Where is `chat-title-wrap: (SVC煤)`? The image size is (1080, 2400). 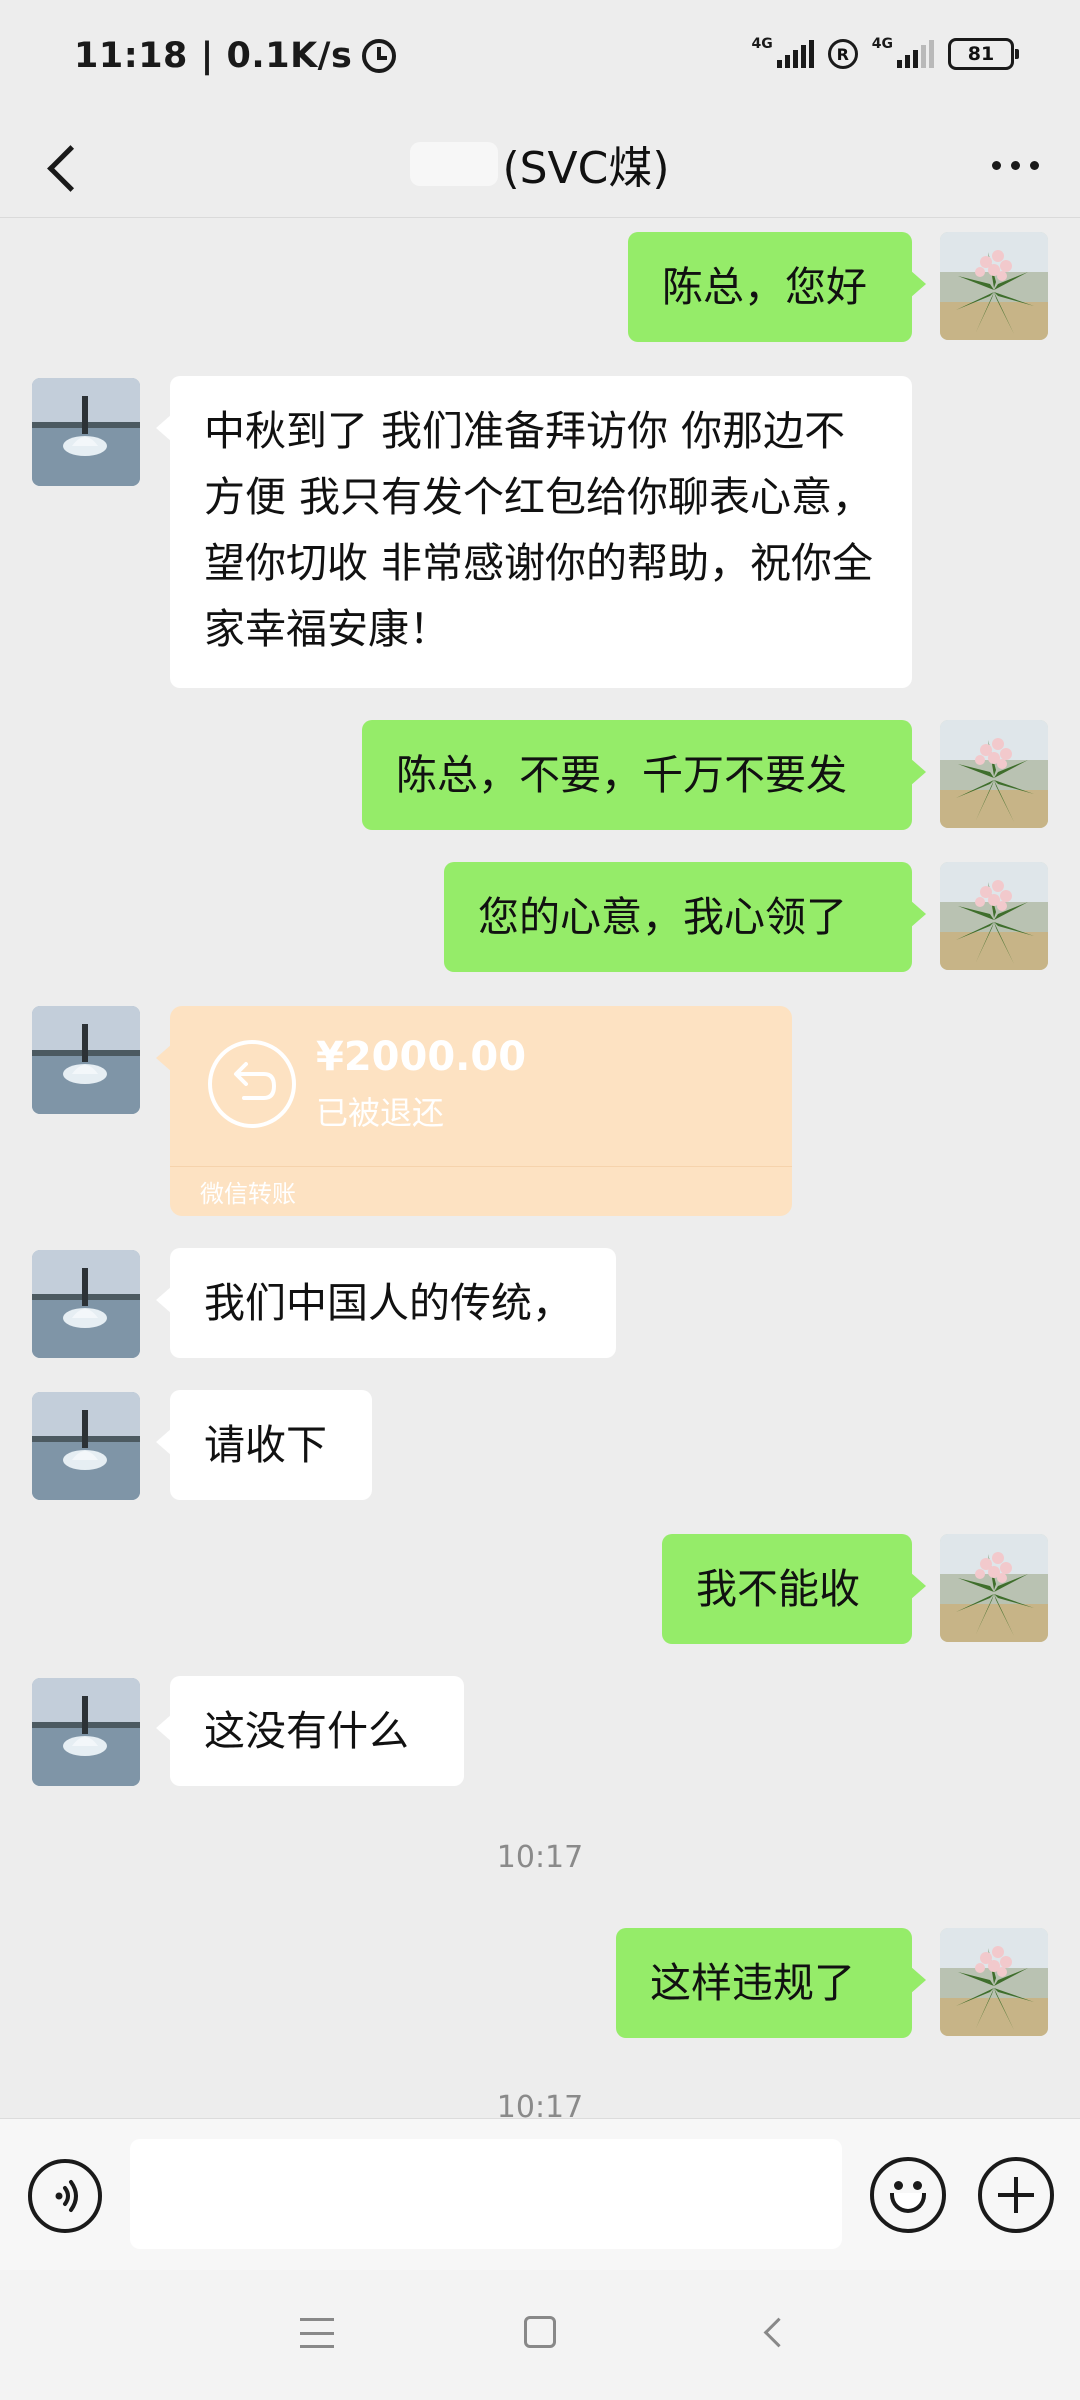 chat-title-wrap: (SVC煤) is located at coordinates (540, 164).